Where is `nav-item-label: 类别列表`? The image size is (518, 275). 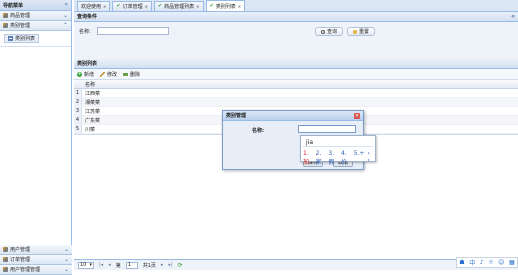 nav-item-label: 类别列表 is located at coordinates (25, 39).